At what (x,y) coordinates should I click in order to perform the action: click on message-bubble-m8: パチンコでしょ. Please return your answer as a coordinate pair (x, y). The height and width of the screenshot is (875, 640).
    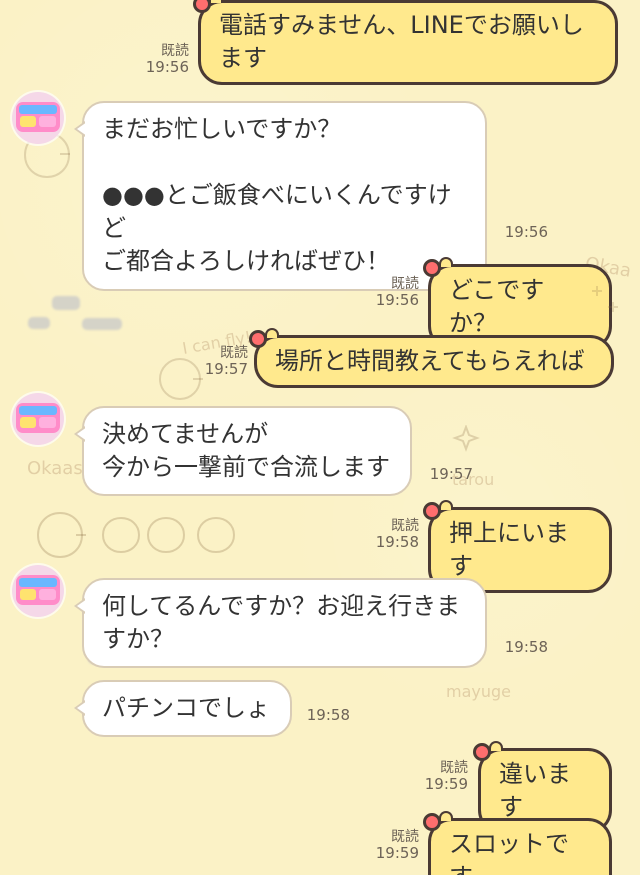
    Looking at the image, I should click on (183, 709).